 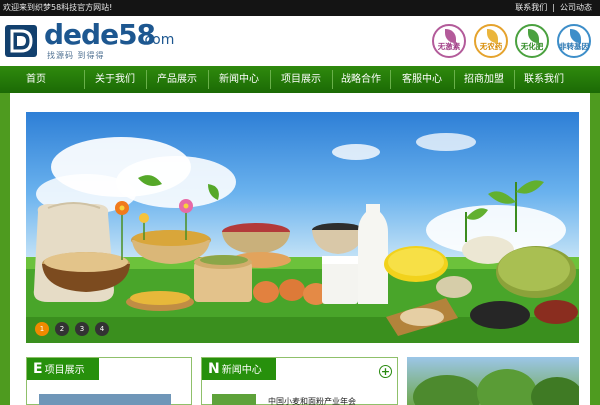 I want to click on badge-no-hormone: 无激素, so click(x=449, y=41).